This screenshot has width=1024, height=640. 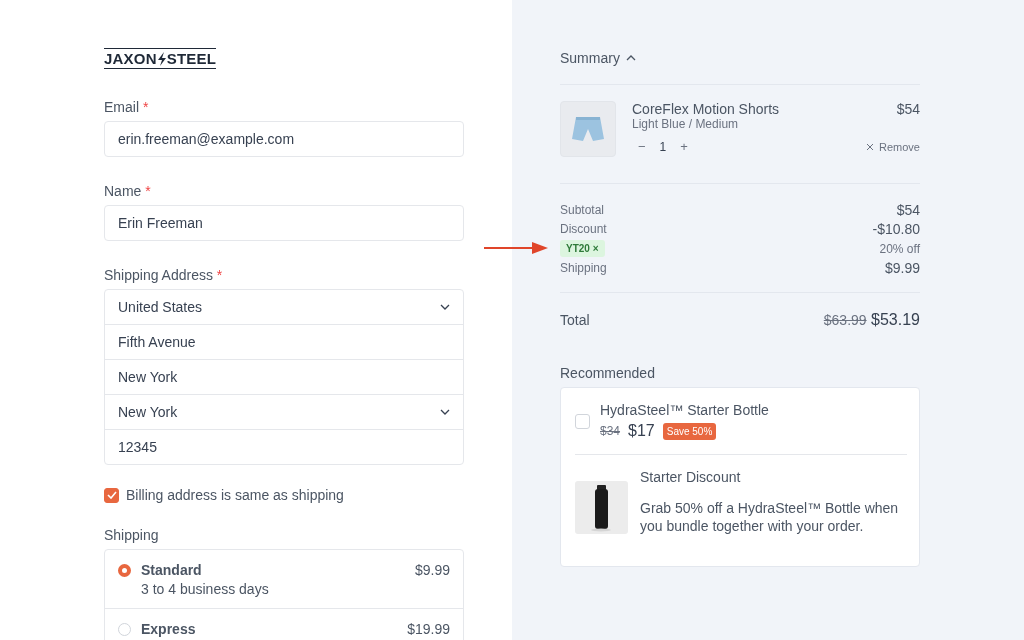 I want to click on field-label: Email *, so click(x=127, y=107).